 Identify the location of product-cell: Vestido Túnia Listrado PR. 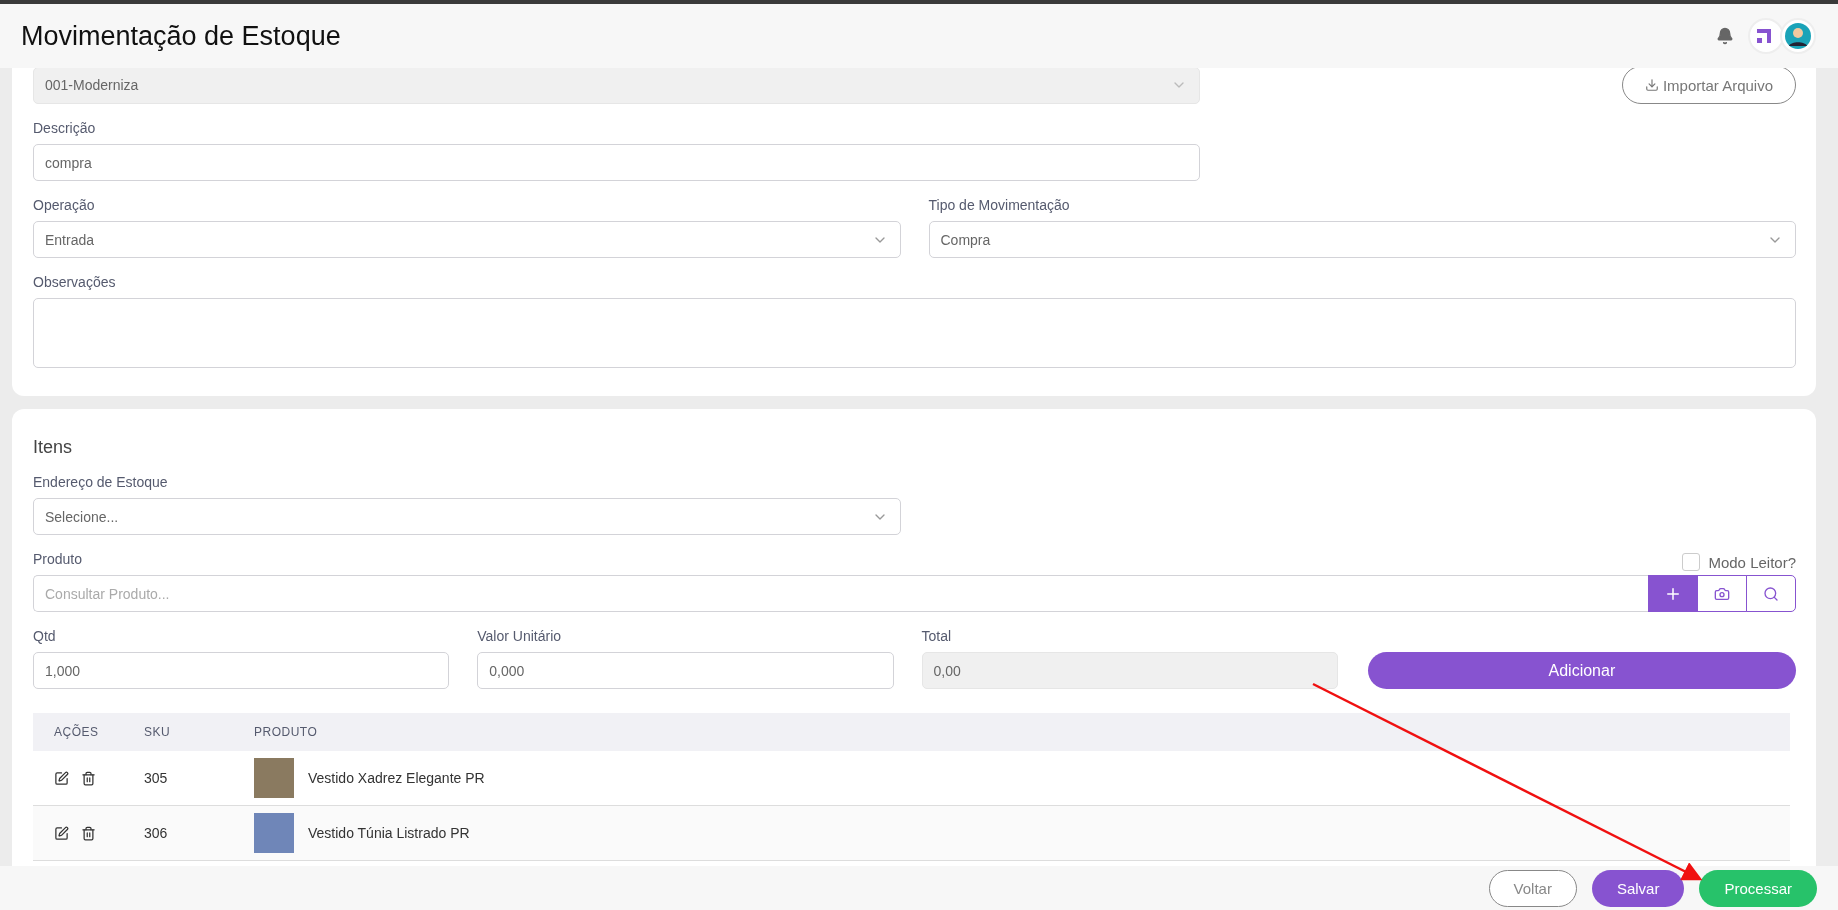
(389, 833).